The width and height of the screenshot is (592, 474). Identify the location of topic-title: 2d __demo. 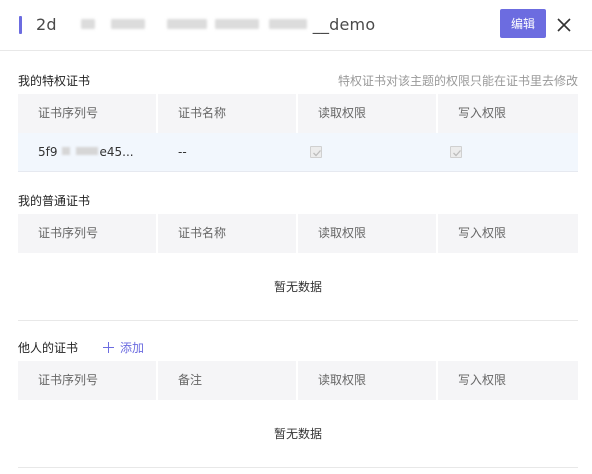
(205, 24).